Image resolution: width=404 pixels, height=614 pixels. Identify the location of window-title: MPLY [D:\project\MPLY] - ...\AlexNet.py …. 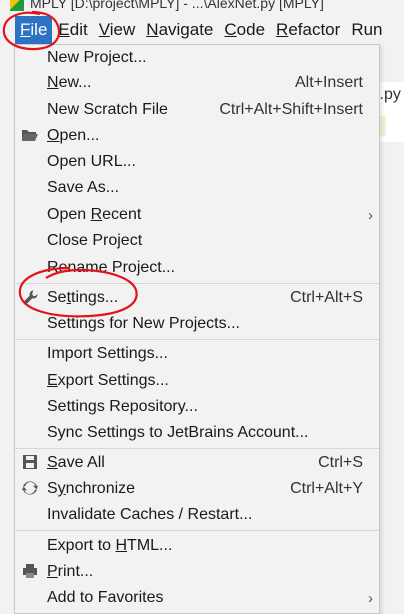
(177, 5).